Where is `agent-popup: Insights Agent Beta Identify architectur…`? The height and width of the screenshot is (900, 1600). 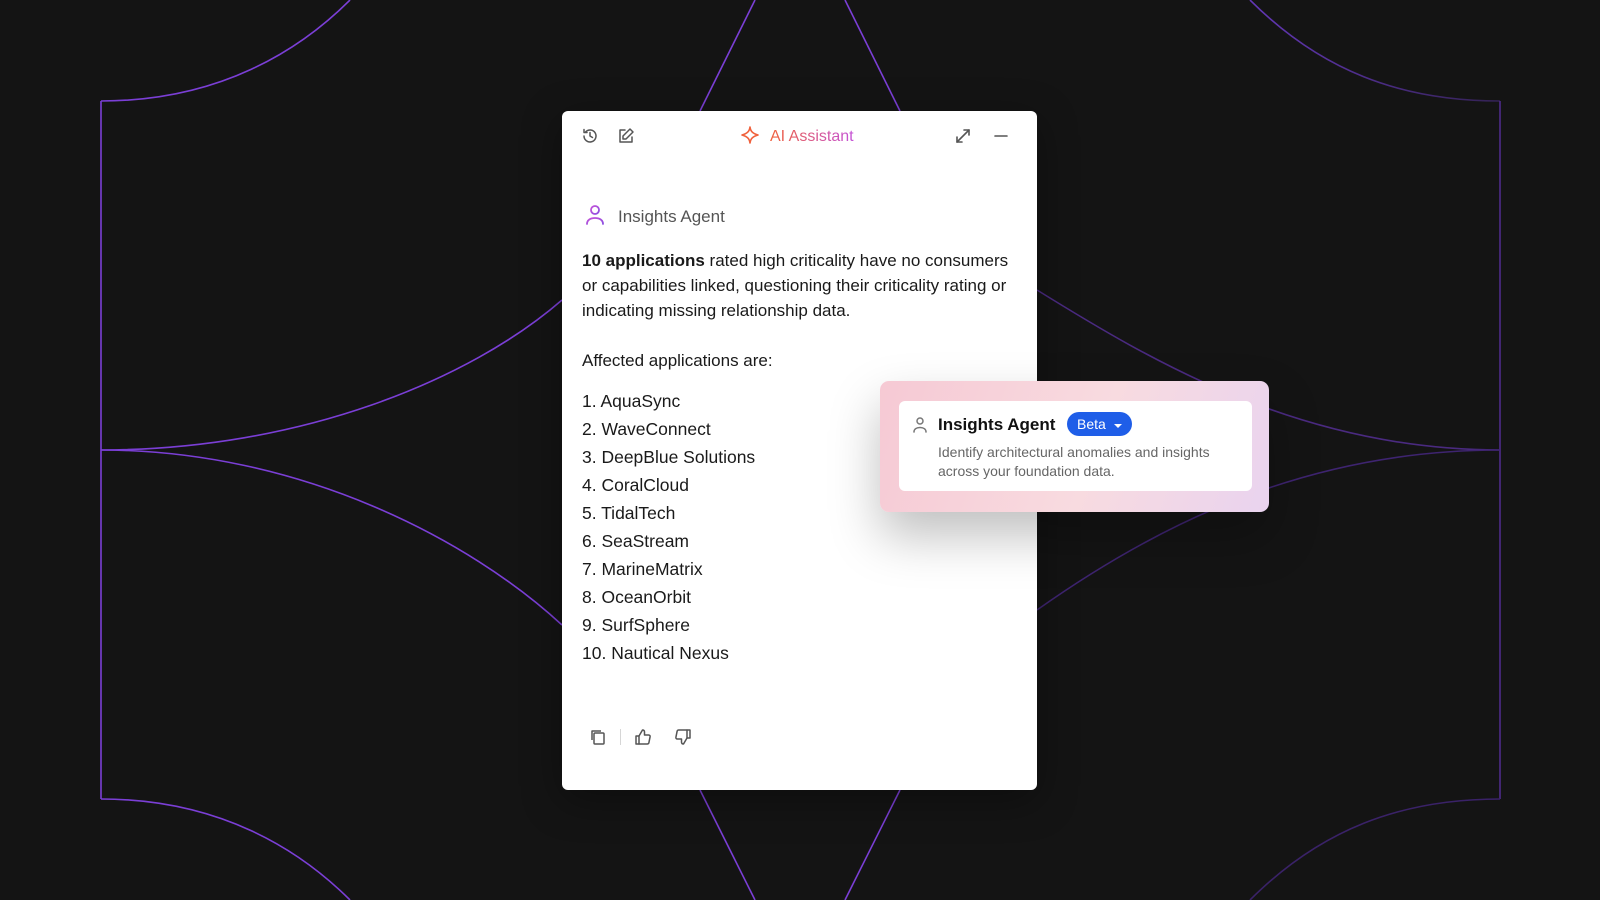 agent-popup: Insights Agent Beta Identify architectur… is located at coordinates (1074, 446).